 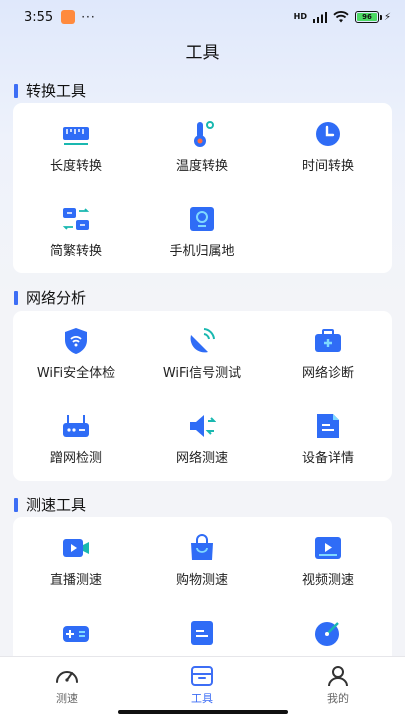 What do you see at coordinates (328, 439) in the screenshot?
I see `tool-device-details: 设备详情` at bounding box center [328, 439].